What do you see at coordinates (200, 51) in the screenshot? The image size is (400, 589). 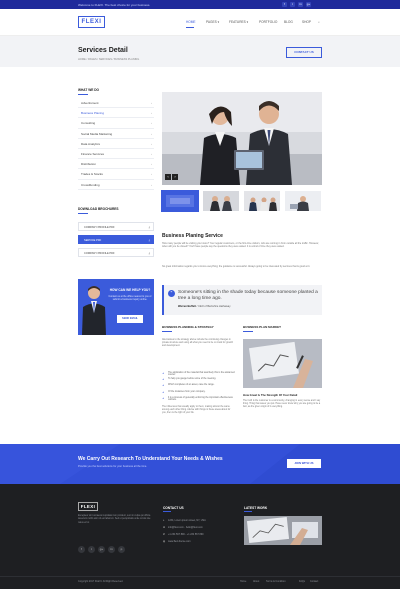 I see `page-title-band` at bounding box center [200, 51].